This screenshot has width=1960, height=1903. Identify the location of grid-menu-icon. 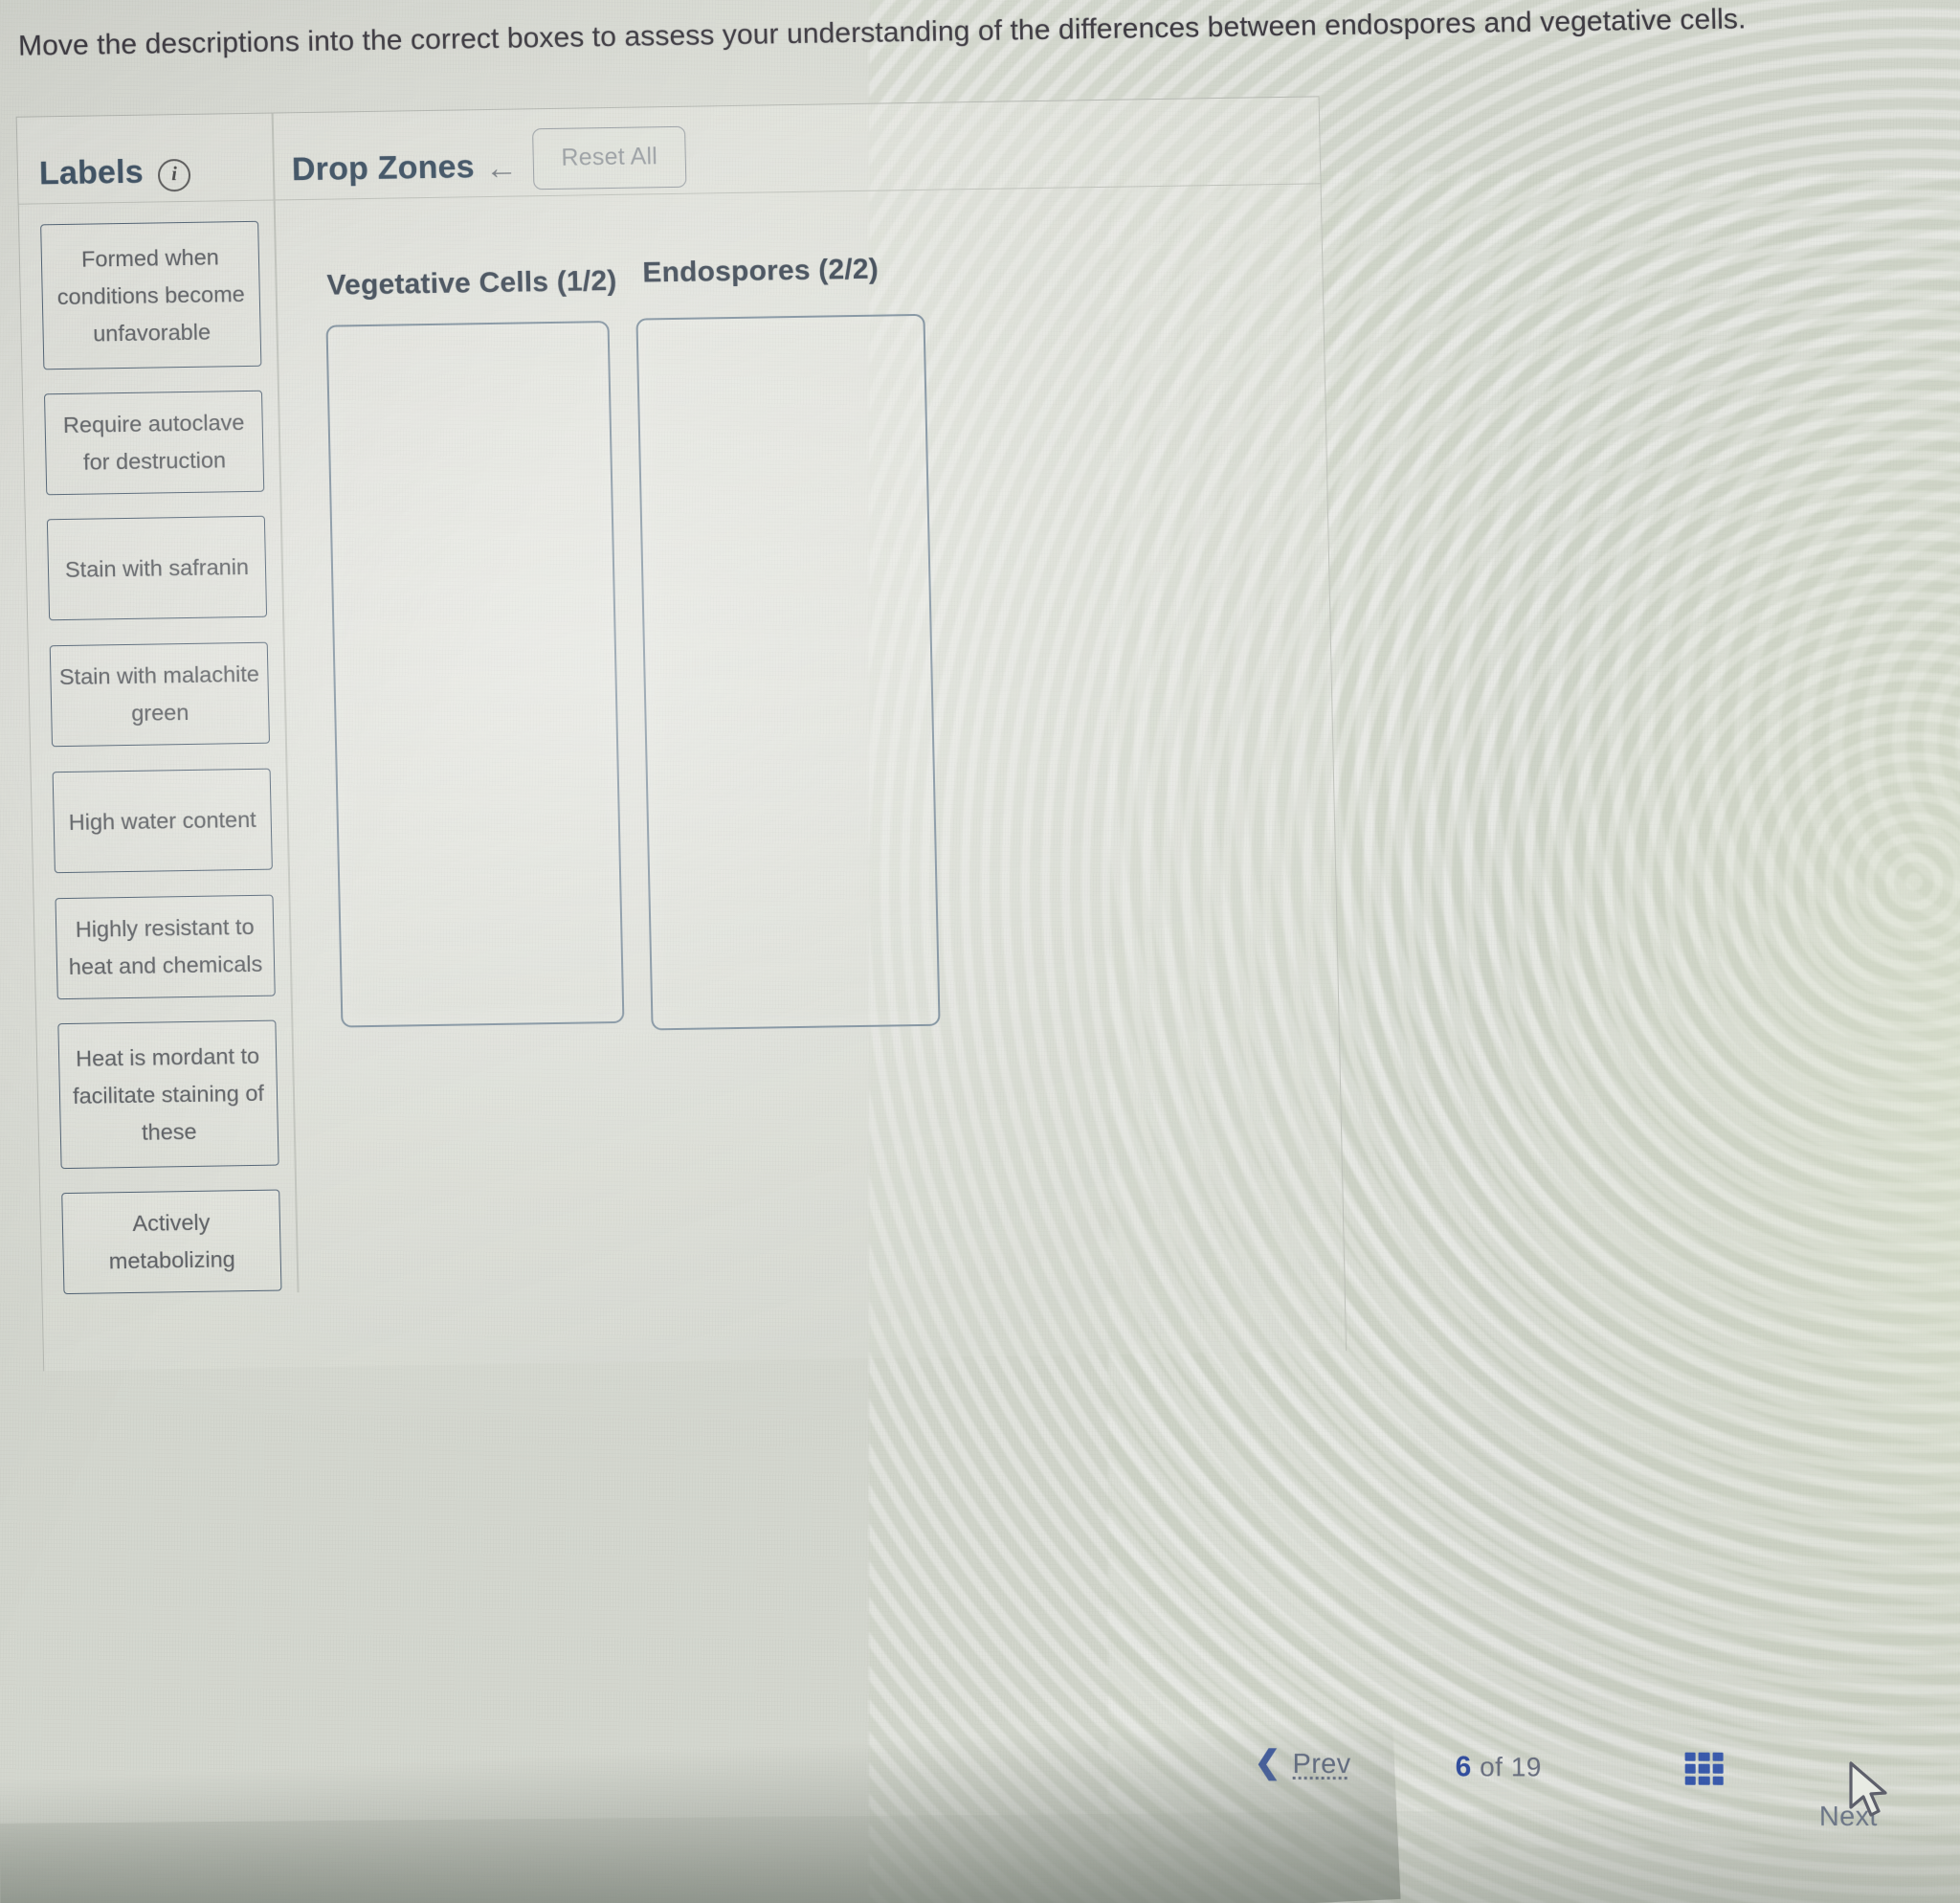
(1704, 1768).